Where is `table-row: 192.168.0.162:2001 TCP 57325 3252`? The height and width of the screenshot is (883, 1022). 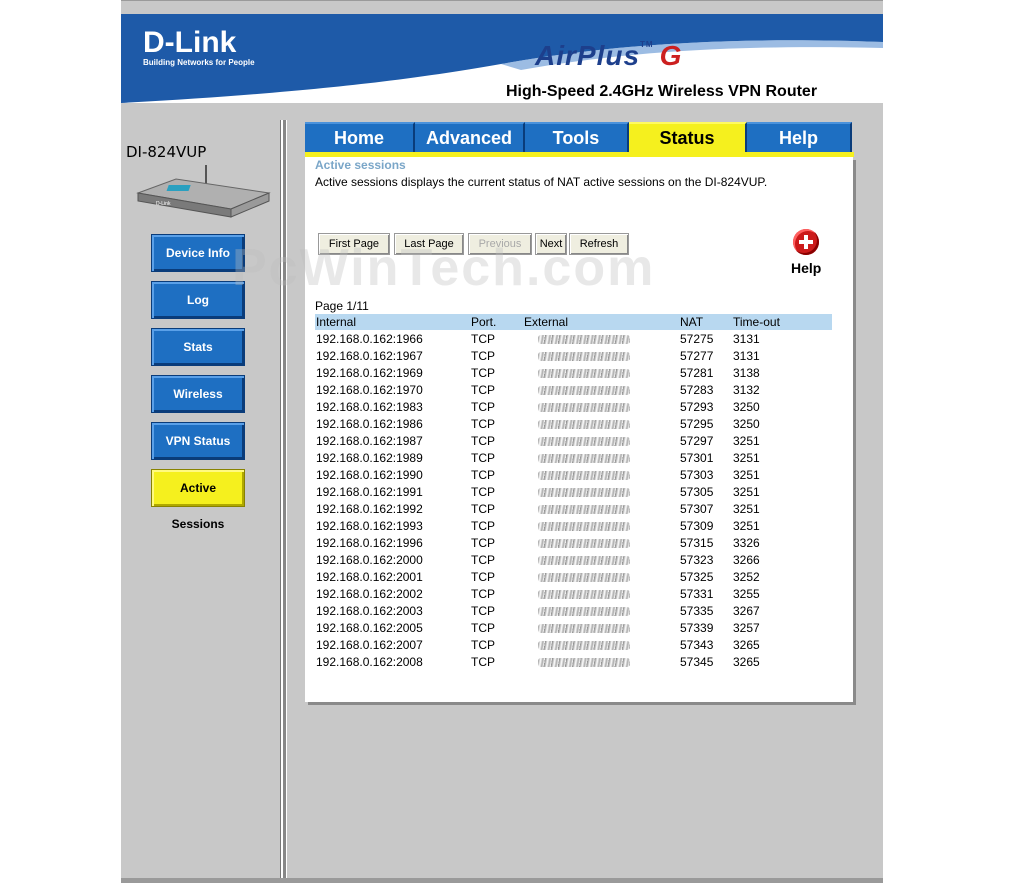
table-row: 192.168.0.162:2001 TCP 57325 3252 is located at coordinates (573, 576).